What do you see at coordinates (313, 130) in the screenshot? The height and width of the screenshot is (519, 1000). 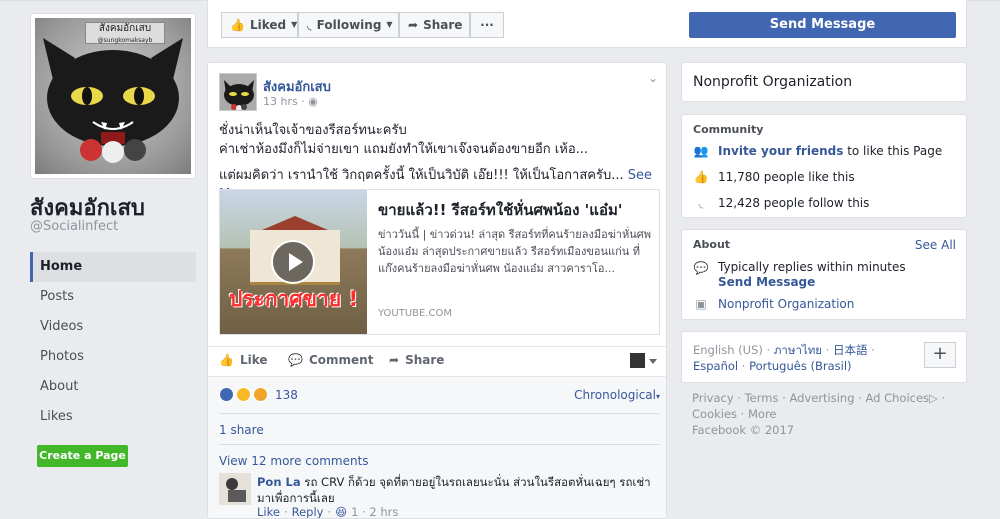 I see `post-line-1: ชั่งน่าเห็นใจเจ้าของรีสอร์ทนะครับ` at bounding box center [313, 130].